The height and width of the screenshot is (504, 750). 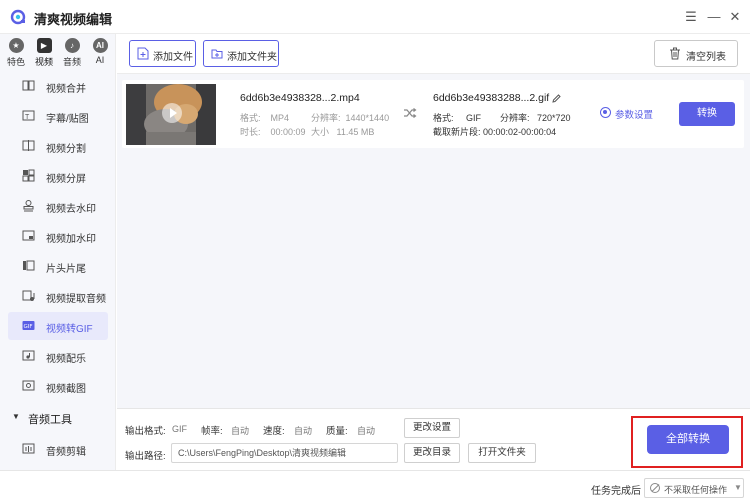 I want to click on svg-text: GIF, so click(x=28, y=327).